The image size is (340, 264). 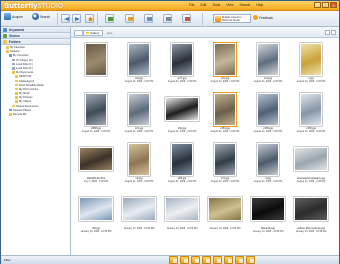 I want to click on photo-thumbnail-item: 2058.jpg August 21, 2008 - 3:26 PM, so click(x=96, y=112).